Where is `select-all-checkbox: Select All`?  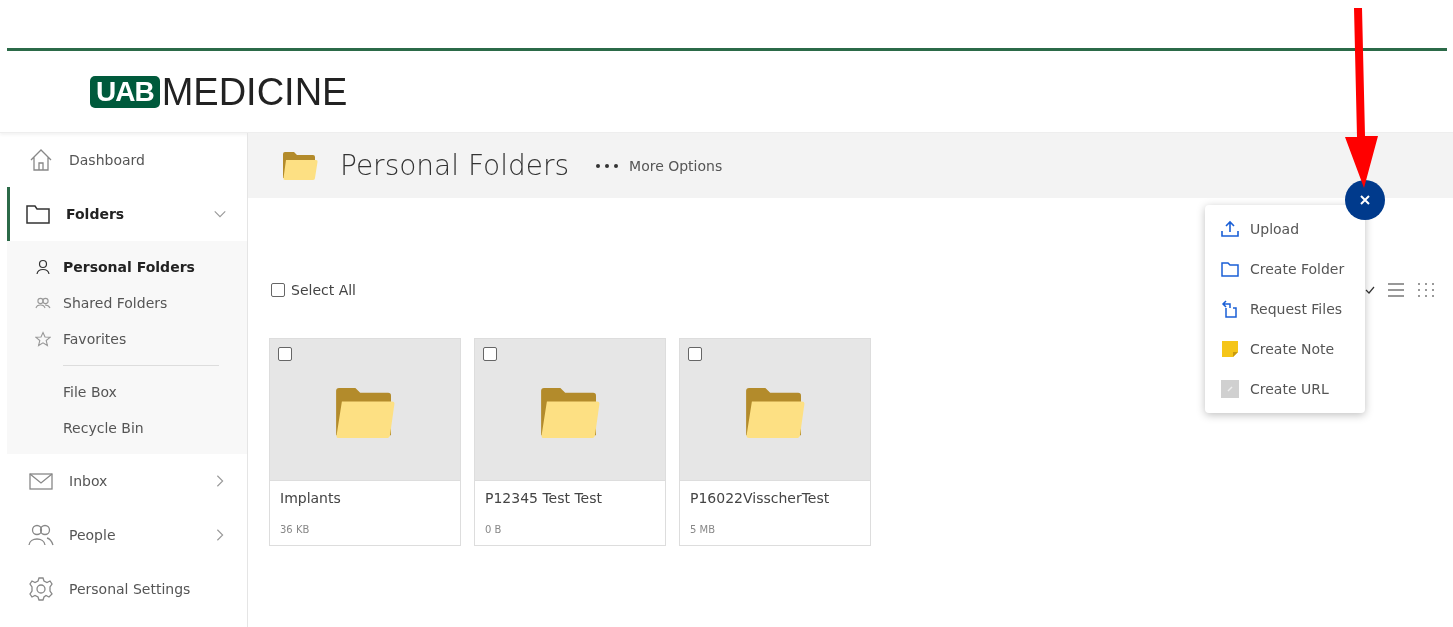 select-all-checkbox: Select All is located at coordinates (313, 290).